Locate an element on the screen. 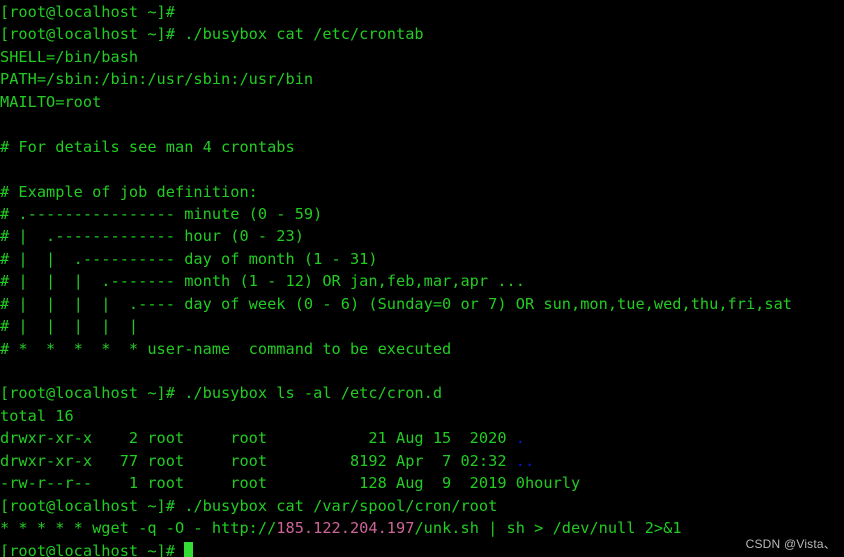 This screenshot has width=844, height=557. terminal-text-segment: SHELL=/bin/bash is located at coordinates (69, 56).